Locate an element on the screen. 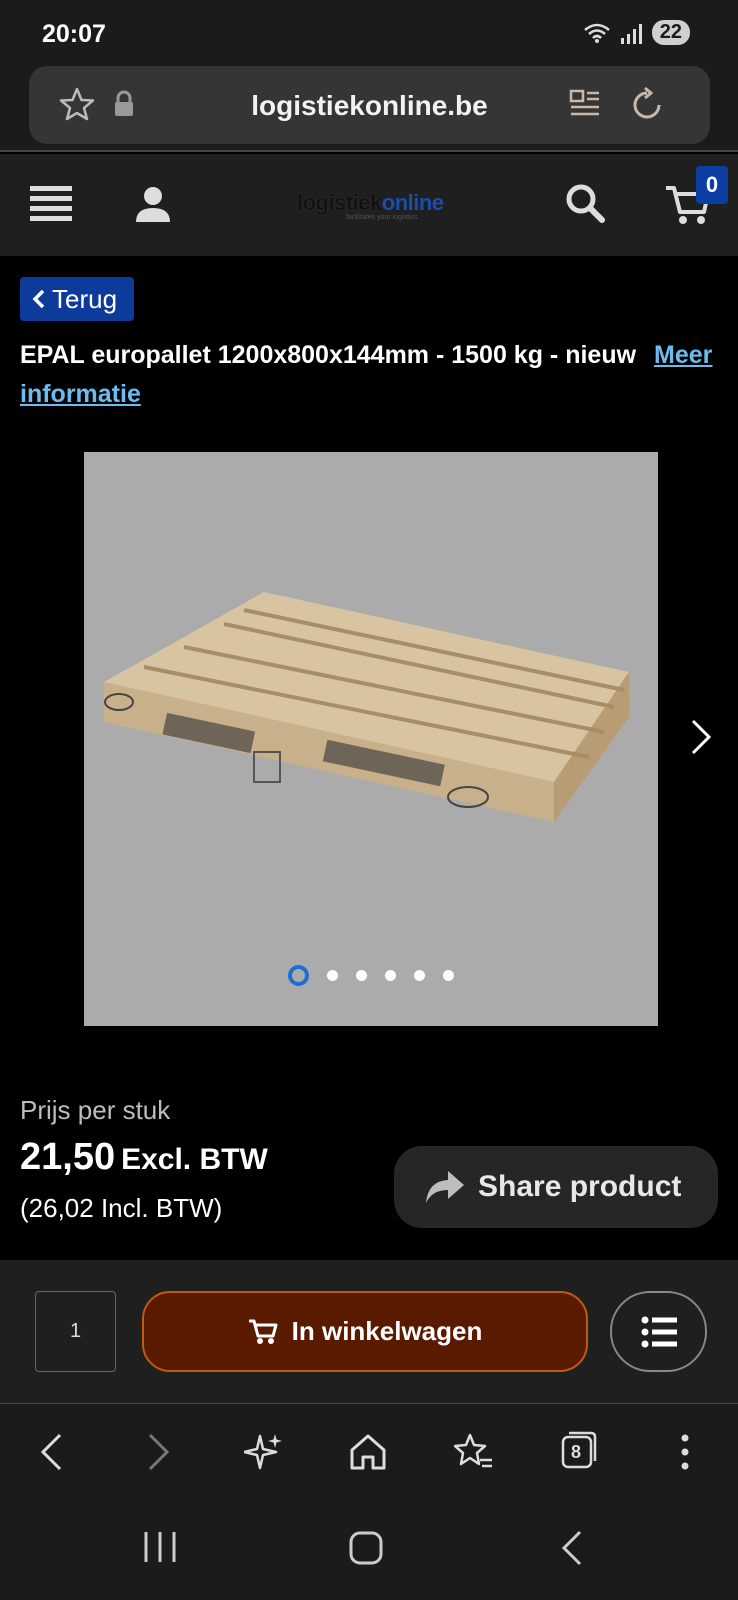 This screenshot has height=1600, width=738. tab-count: 8 is located at coordinates (576, 1452).